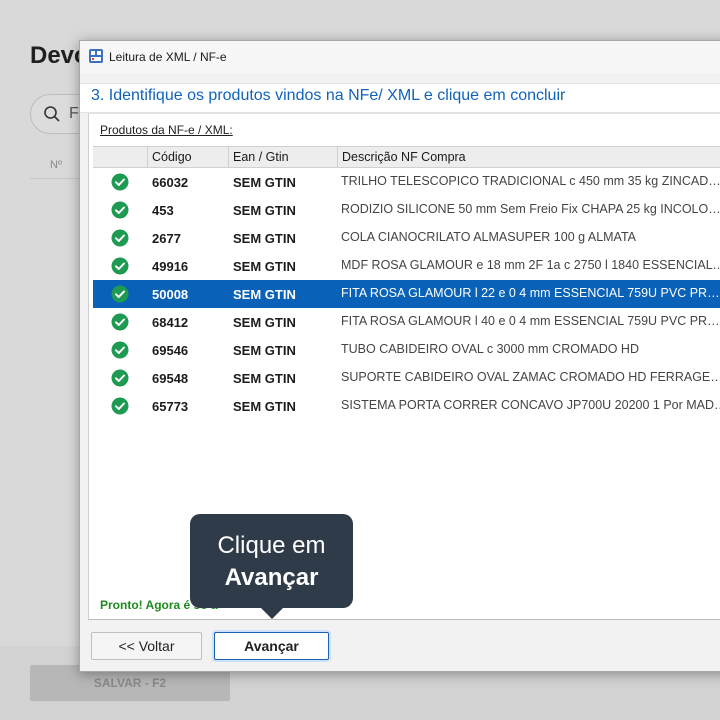 The image size is (720, 720). I want to click on back-button: << Voltar, so click(146, 646).